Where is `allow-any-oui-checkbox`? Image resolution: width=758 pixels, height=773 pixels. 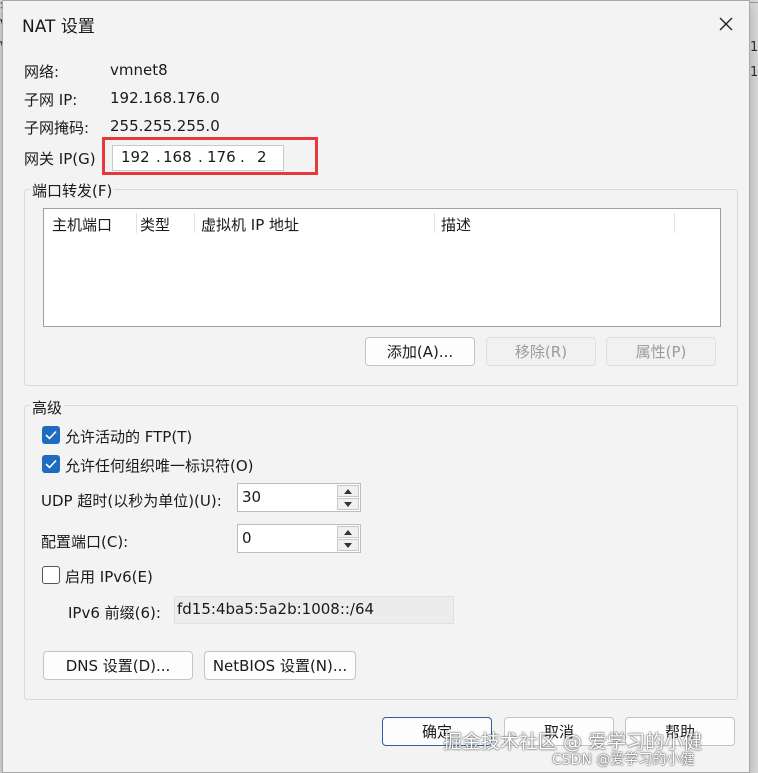
allow-any-oui-checkbox is located at coordinates (51, 464).